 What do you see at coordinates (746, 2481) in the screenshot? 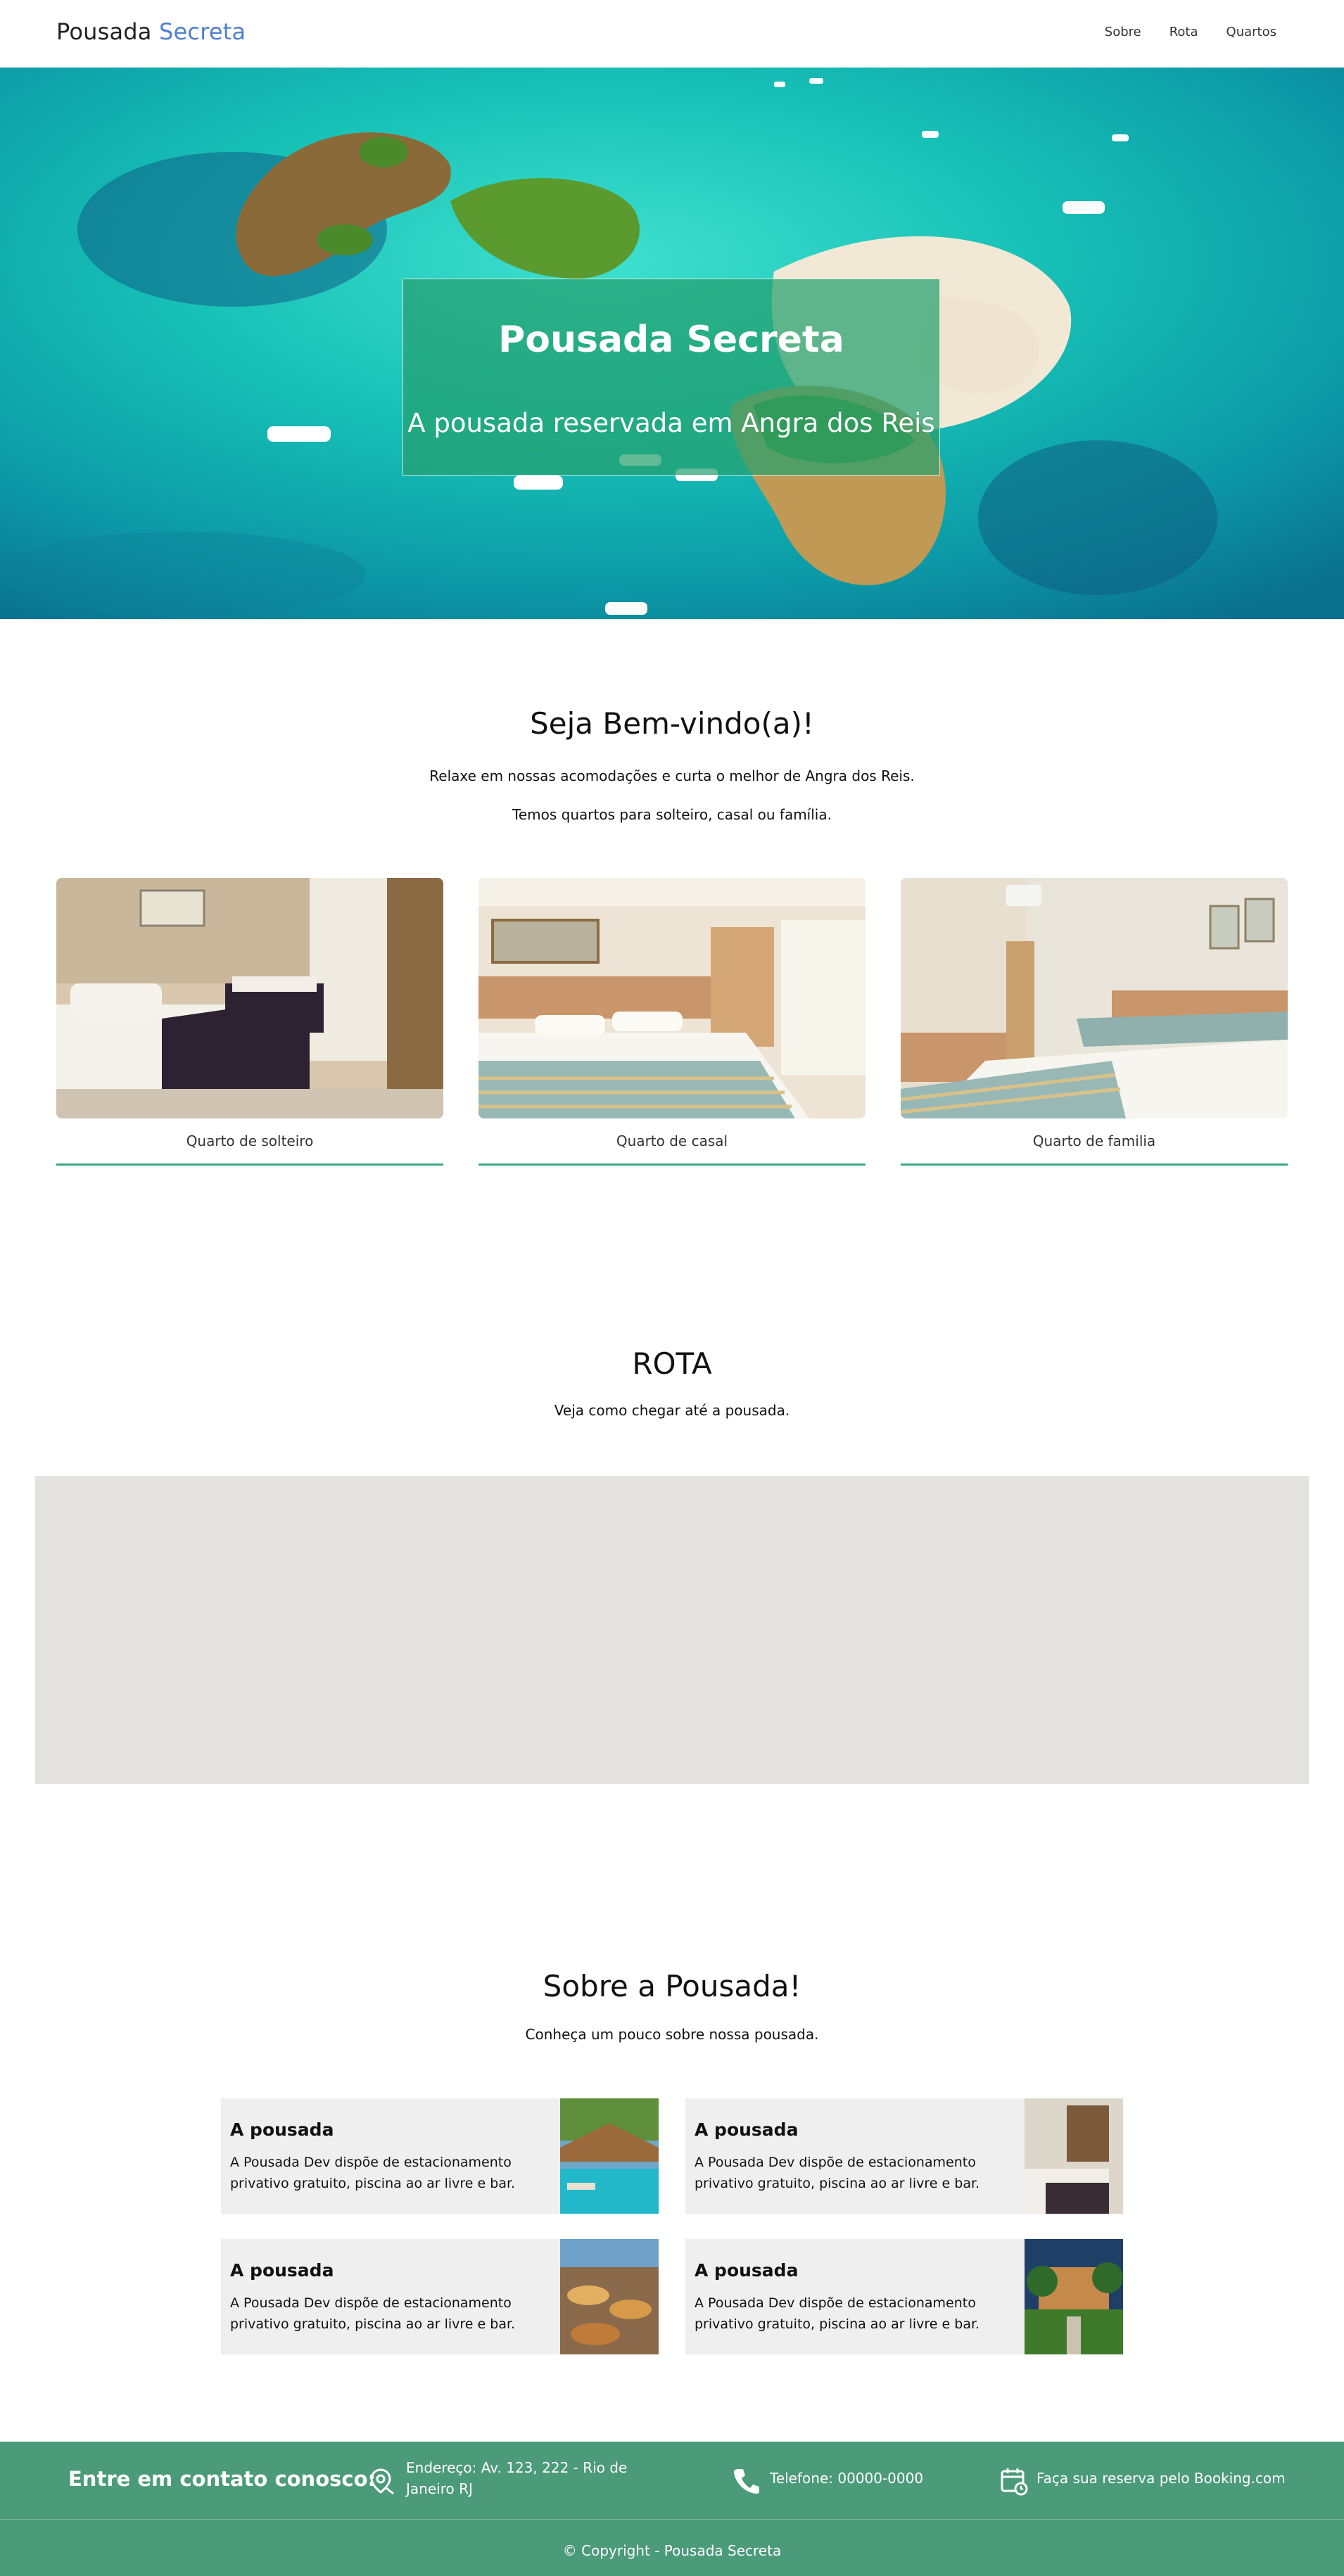
I see `phone-icon` at bounding box center [746, 2481].